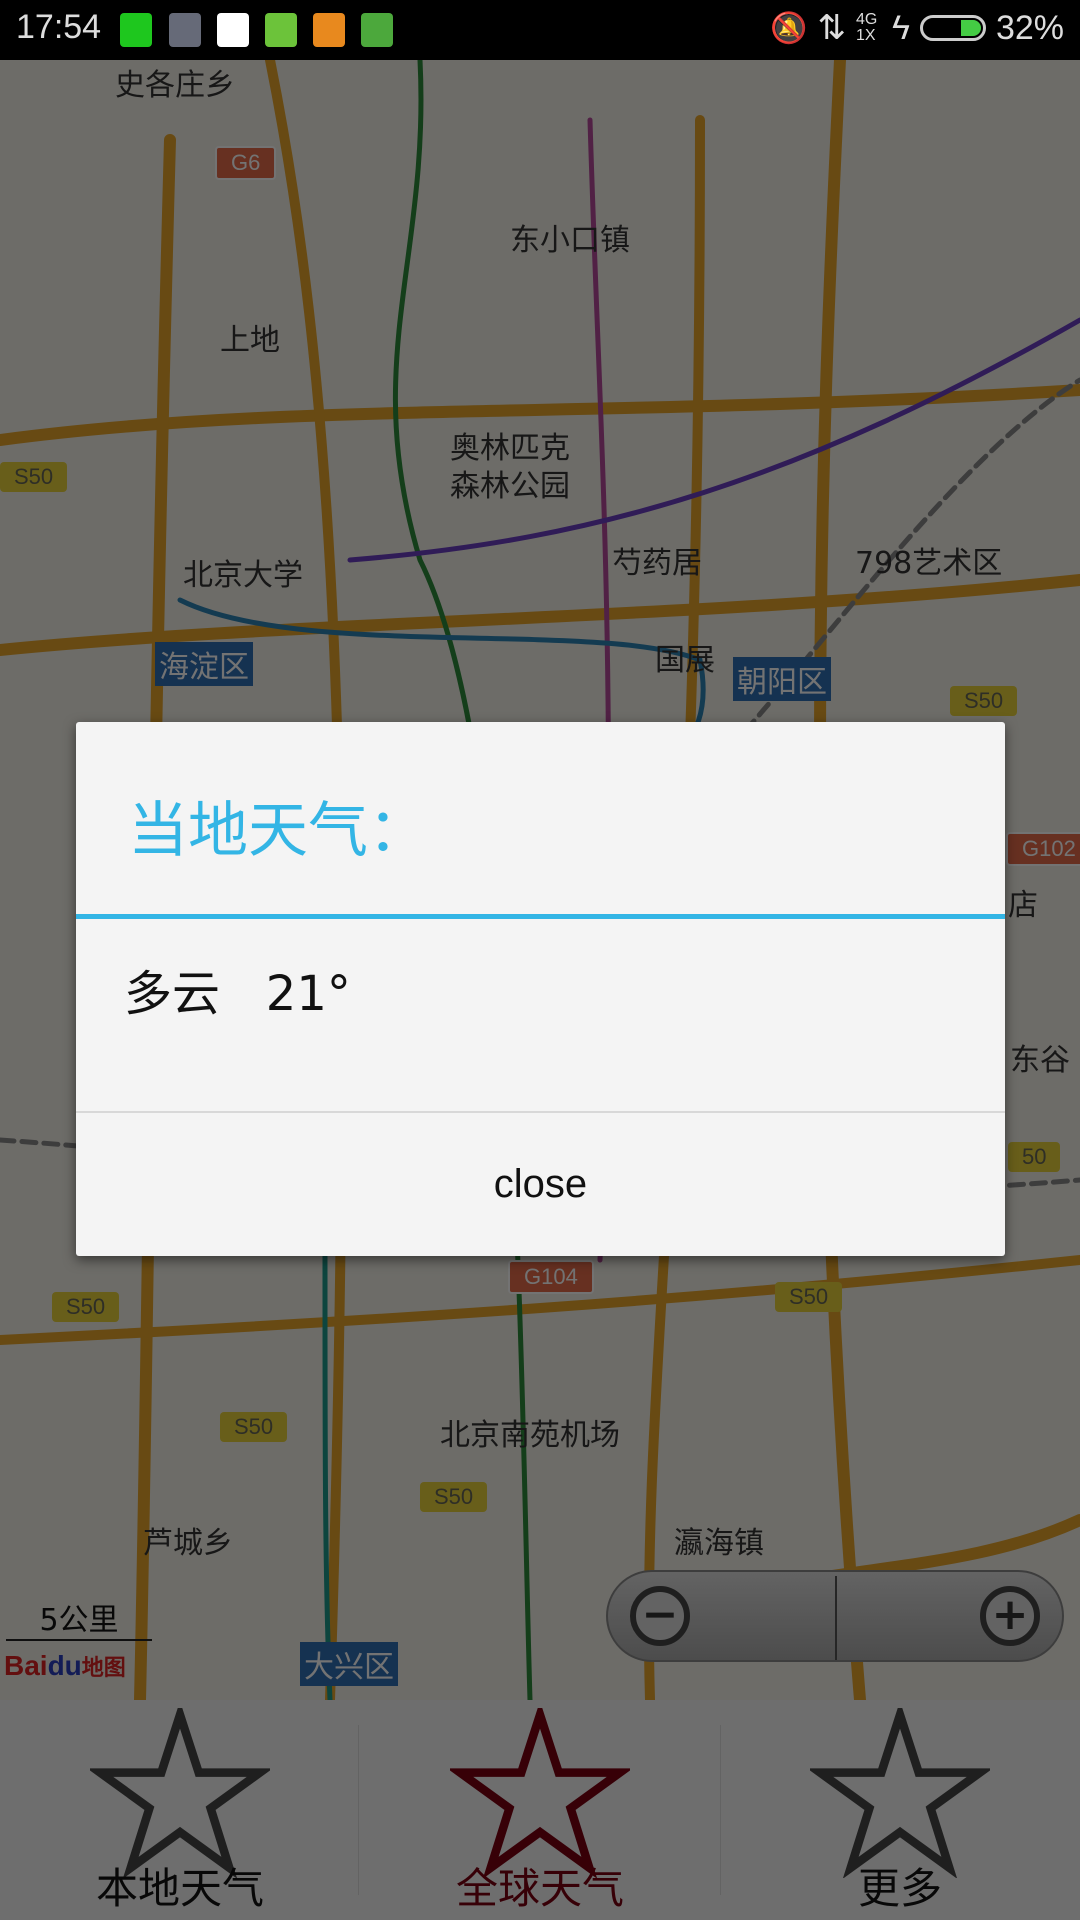 This screenshot has height=1920, width=1080. I want to click on baidu-logo: Baidu地图, so click(65, 1665).